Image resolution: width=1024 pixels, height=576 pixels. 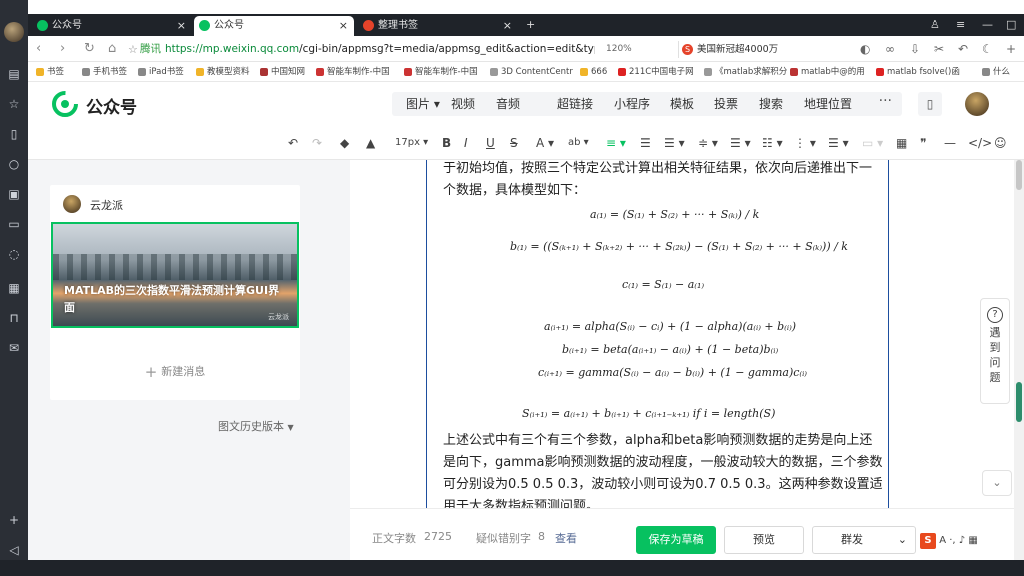 What do you see at coordinates (865, 49) in the screenshot?
I see `game-controller-icon: ◐` at bounding box center [865, 49].